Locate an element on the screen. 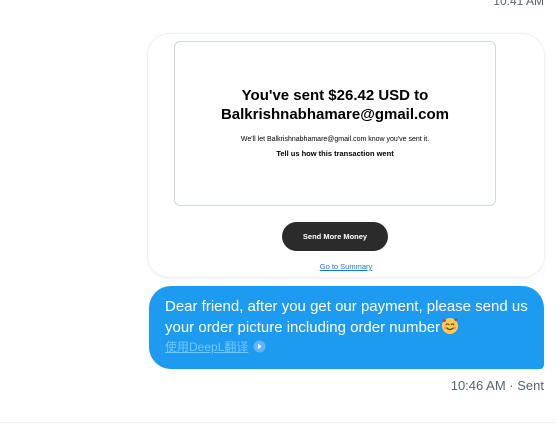 This screenshot has width=556, height=425. message-sent-status: Sent is located at coordinates (530, 385).